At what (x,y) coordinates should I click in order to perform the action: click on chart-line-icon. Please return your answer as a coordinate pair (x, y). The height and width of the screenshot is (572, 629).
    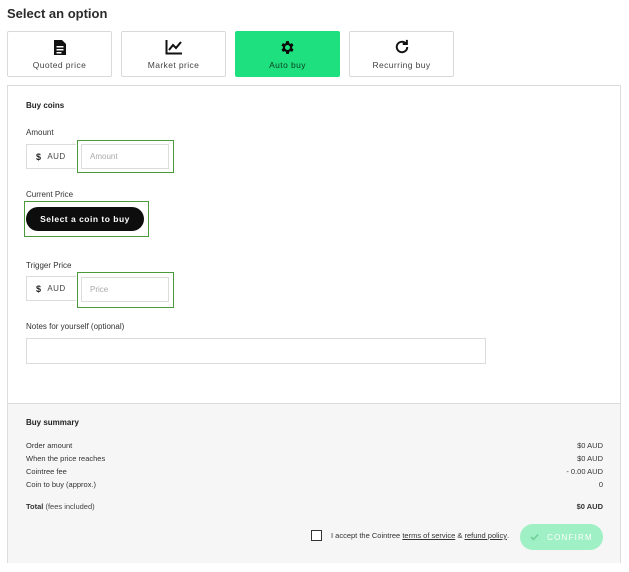
    Looking at the image, I should click on (174, 47).